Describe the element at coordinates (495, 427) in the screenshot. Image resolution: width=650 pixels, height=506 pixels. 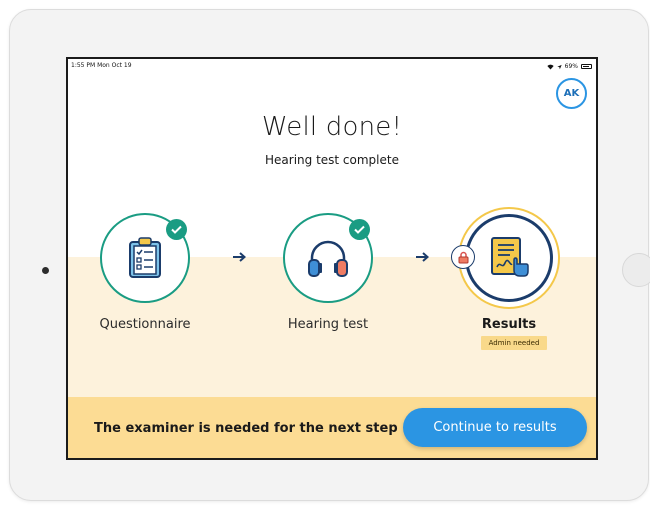
I see `continue-to-results-button: Continue to results` at that location.